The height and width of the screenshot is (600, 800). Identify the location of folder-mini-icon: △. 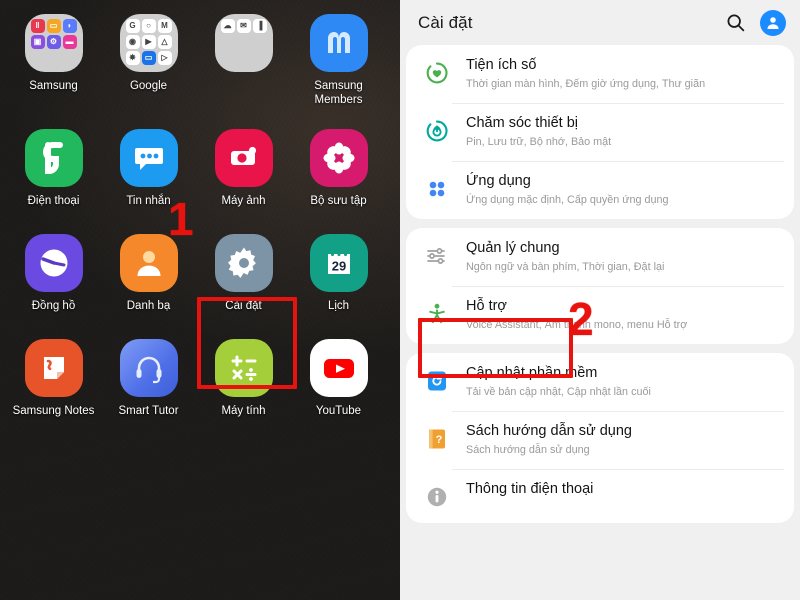
(164, 42).